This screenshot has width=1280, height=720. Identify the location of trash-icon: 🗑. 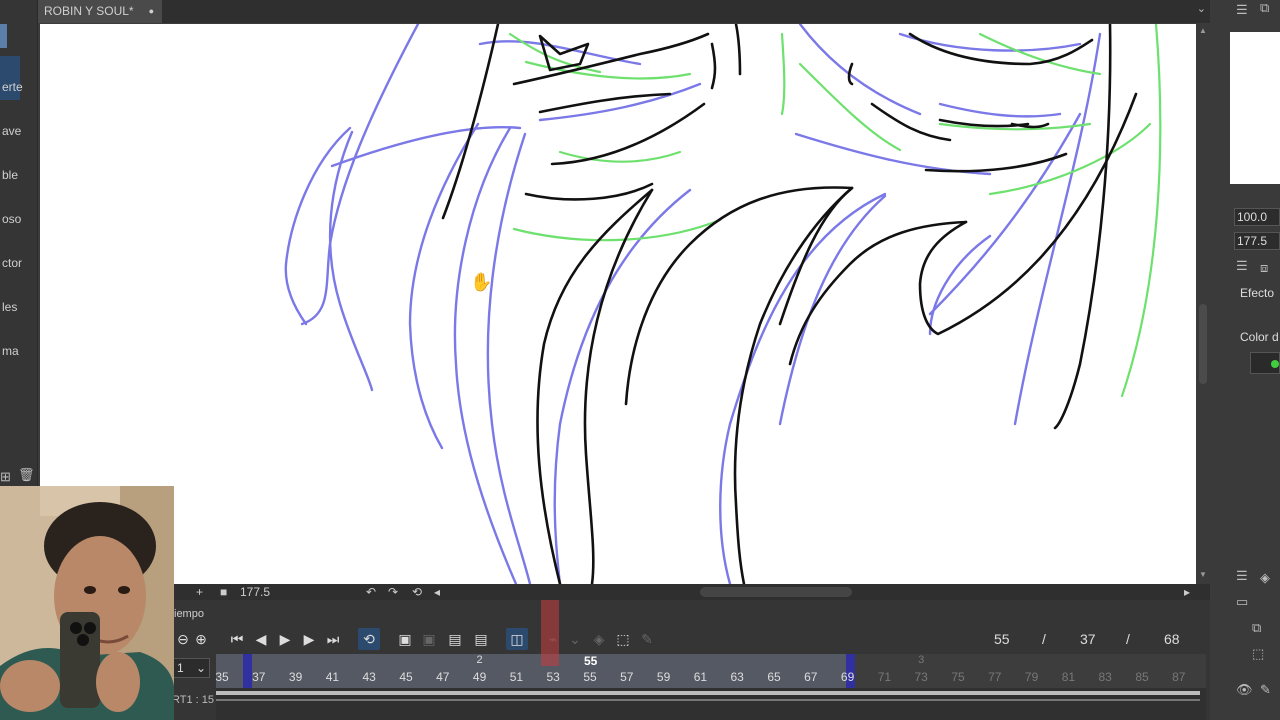
(26, 475).